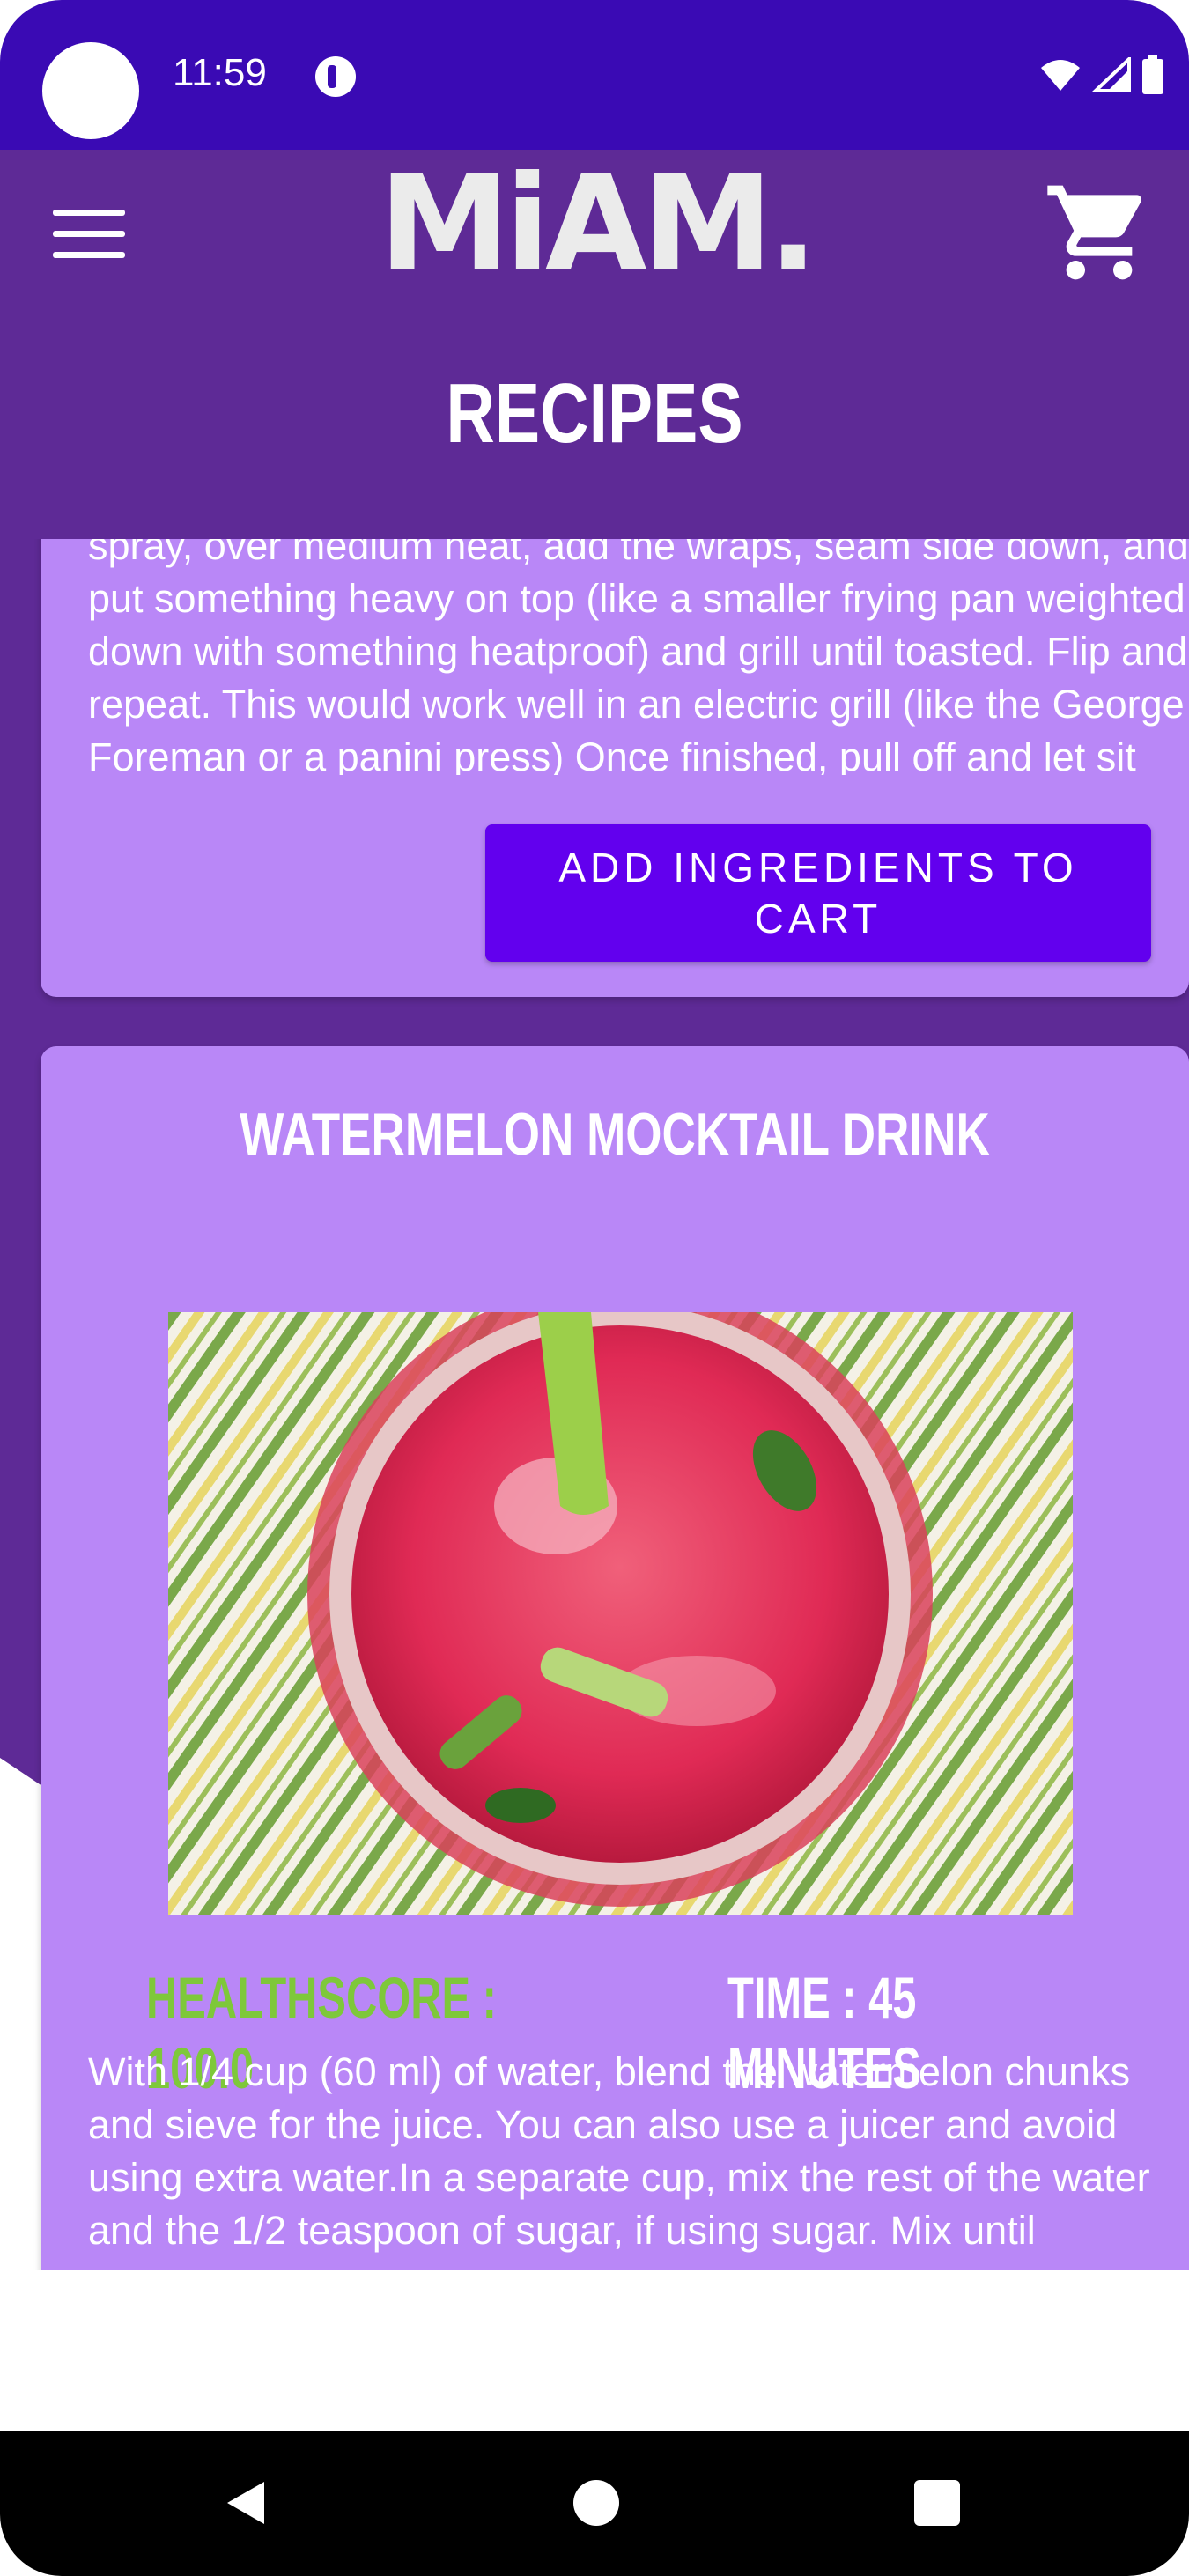 The width and height of the screenshot is (1189, 2576). What do you see at coordinates (1152, 74) in the screenshot?
I see `battery-icon` at bounding box center [1152, 74].